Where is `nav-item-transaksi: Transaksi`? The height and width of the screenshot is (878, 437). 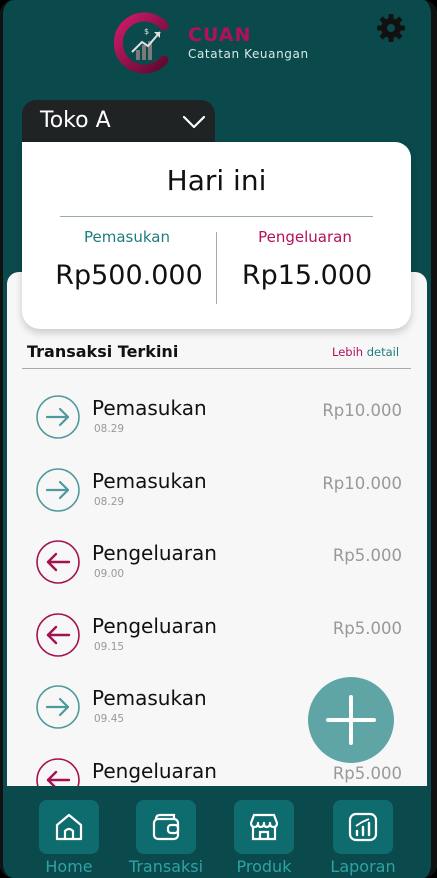 nav-item-transaksi: Transaksi is located at coordinates (166, 839).